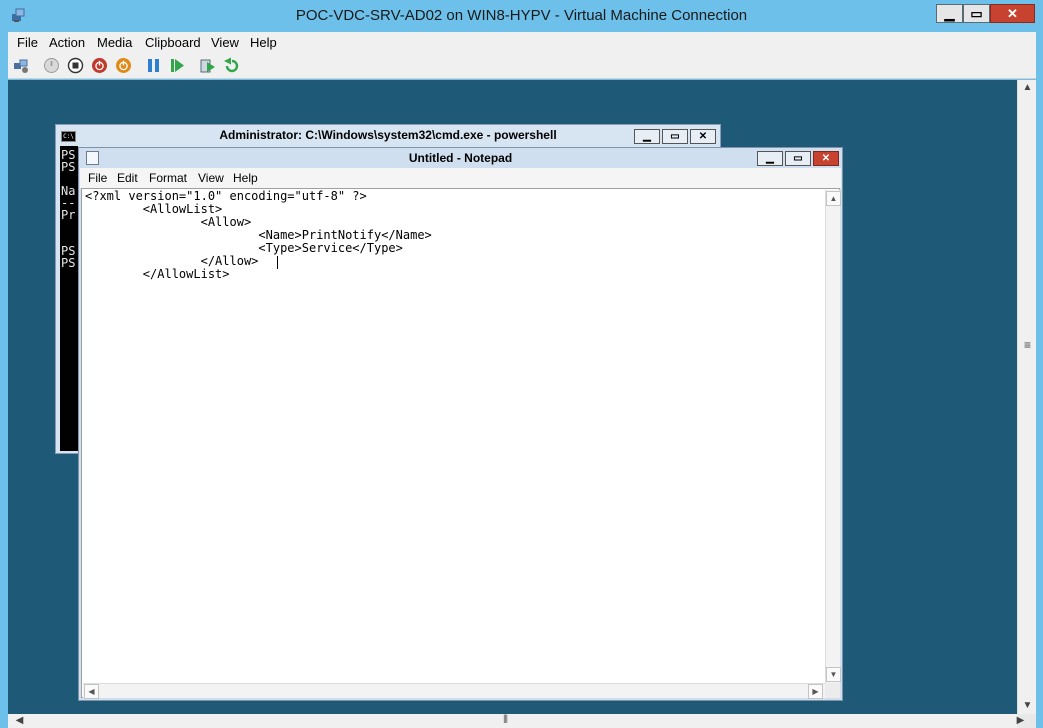 The height and width of the screenshot is (728, 1043). Describe the element at coordinates (949, 13) in the screenshot. I see `minimize-button: ▁` at that location.